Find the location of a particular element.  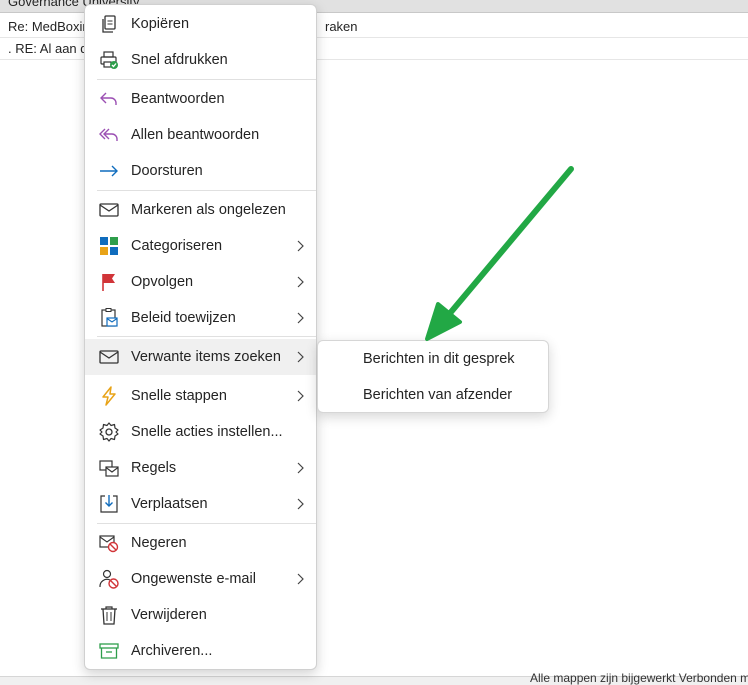

menu-item-beleid-toewijzen: Beleid toewijzen is located at coordinates (200, 318).